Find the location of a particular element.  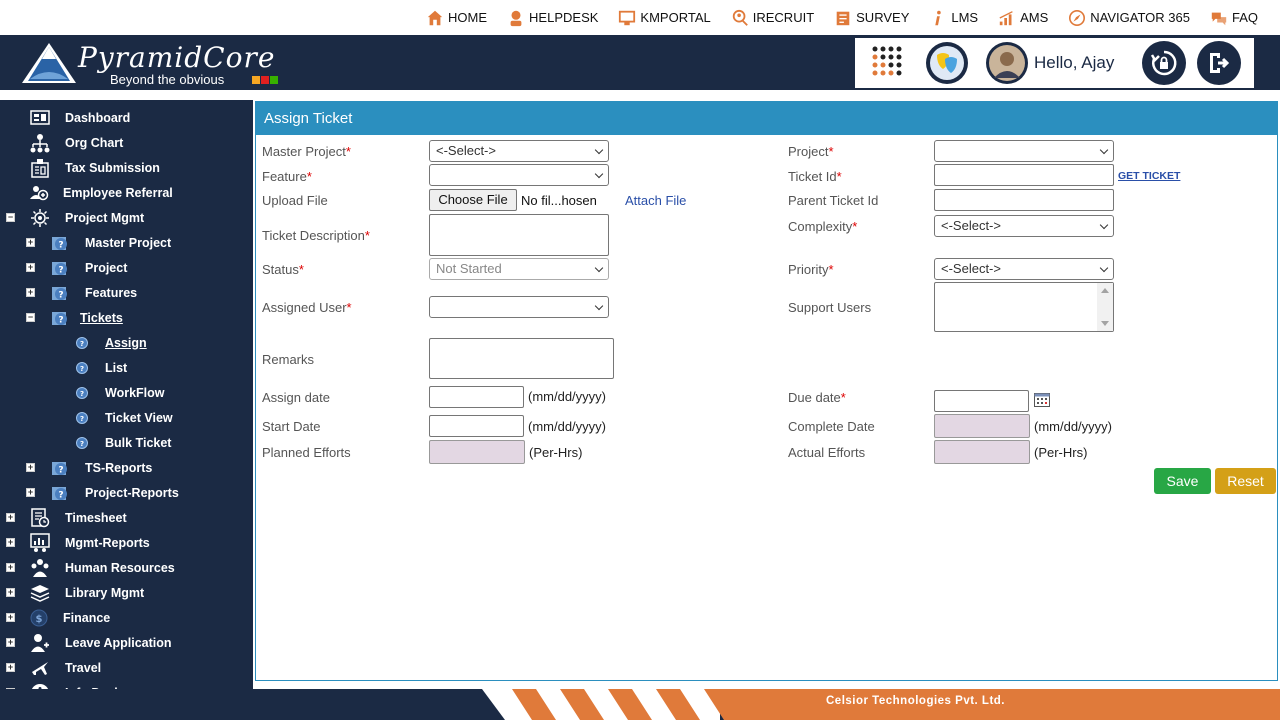

sidebar-item-travel: + Travel is located at coordinates (126, 667).